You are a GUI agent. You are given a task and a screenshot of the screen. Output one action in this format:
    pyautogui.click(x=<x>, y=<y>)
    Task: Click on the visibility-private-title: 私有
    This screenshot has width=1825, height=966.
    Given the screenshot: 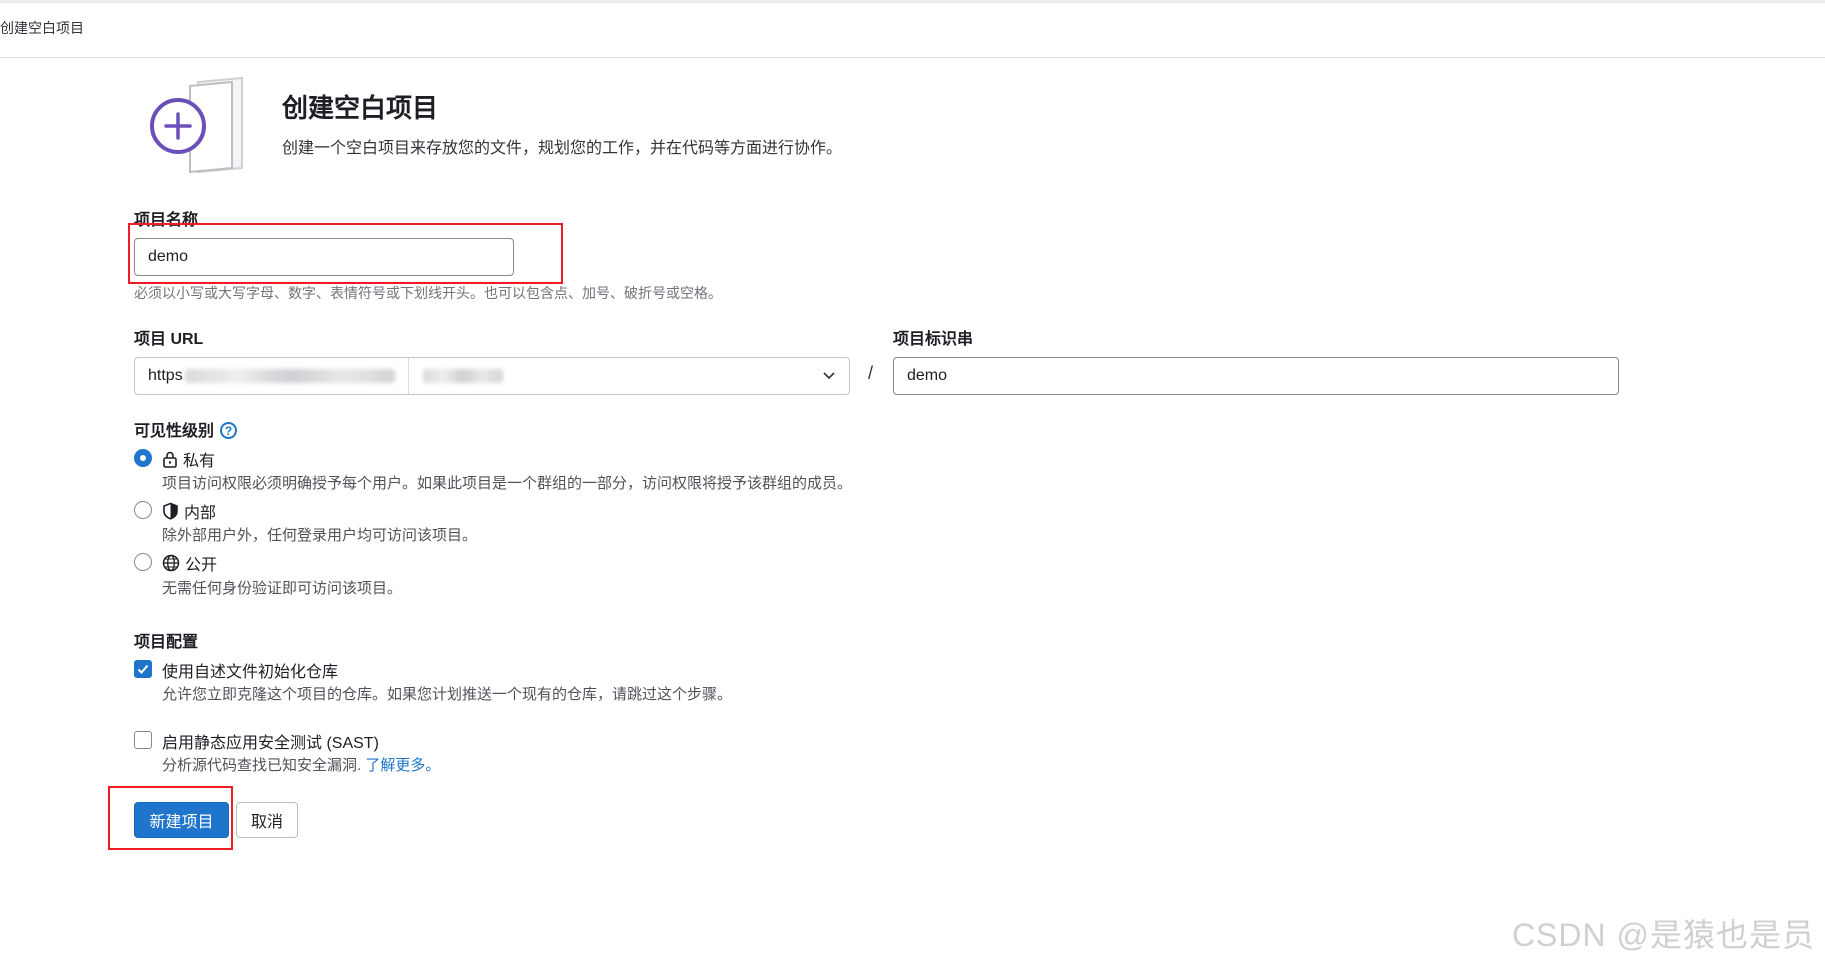 What is the action you would take?
    pyautogui.click(x=188, y=459)
    